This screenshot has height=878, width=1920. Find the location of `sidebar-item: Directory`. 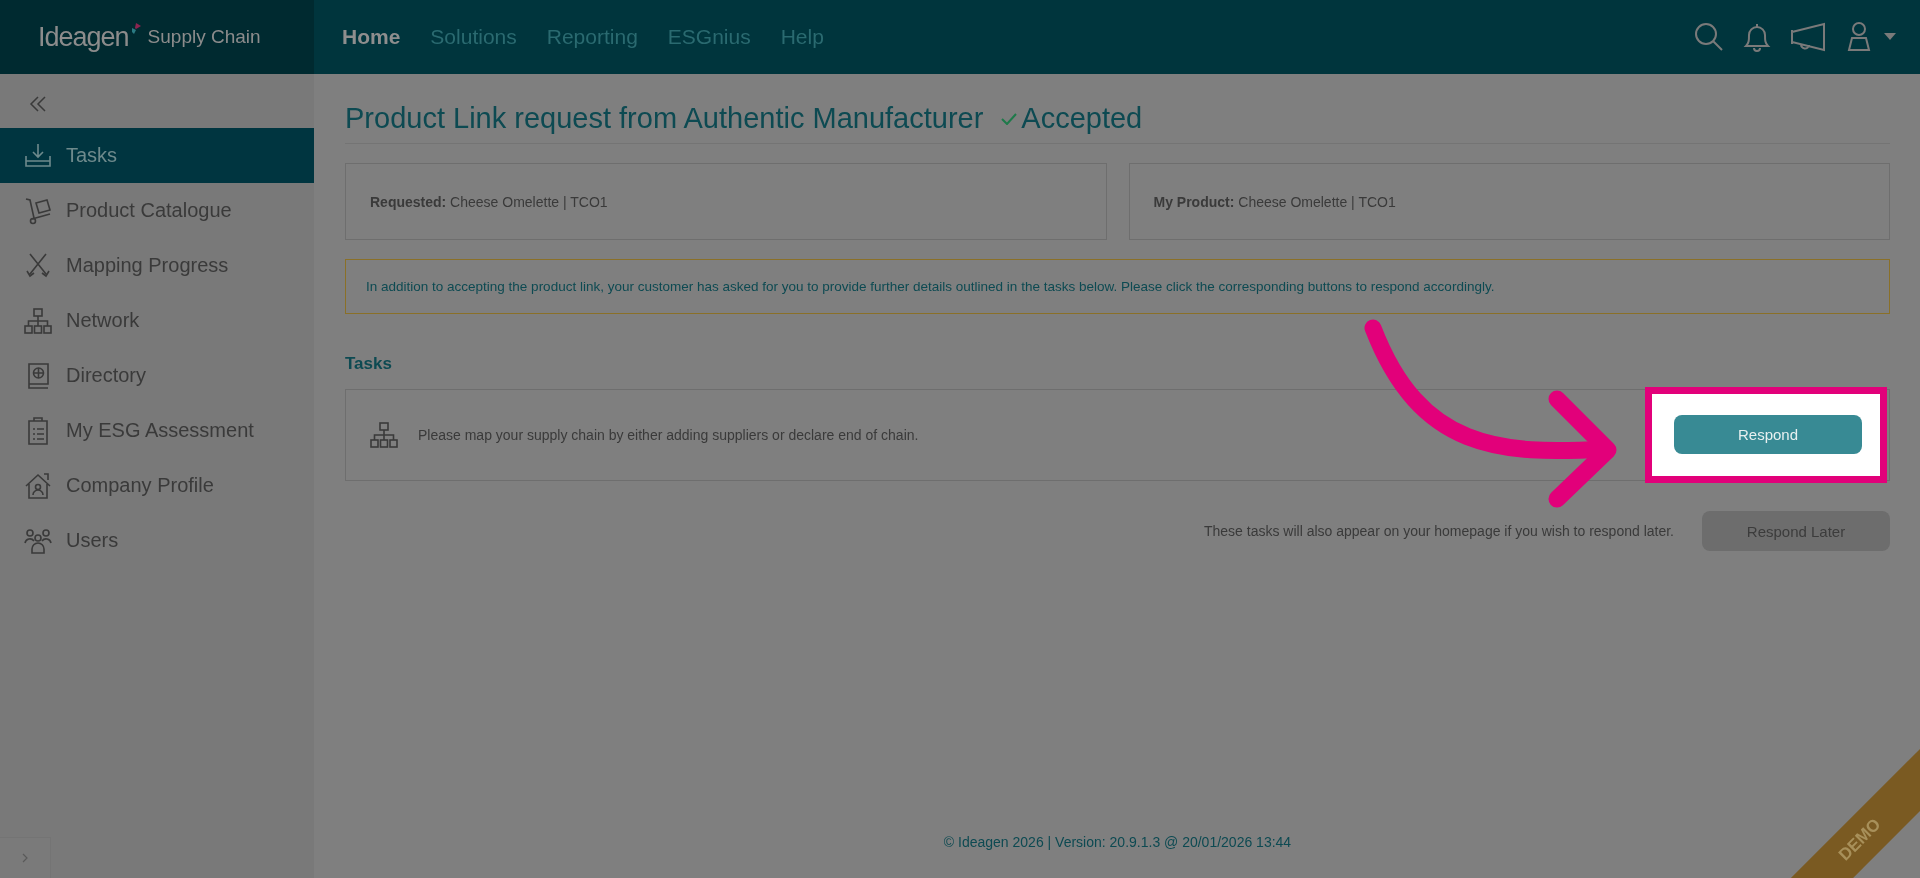

sidebar-item: Directory is located at coordinates (157, 375).